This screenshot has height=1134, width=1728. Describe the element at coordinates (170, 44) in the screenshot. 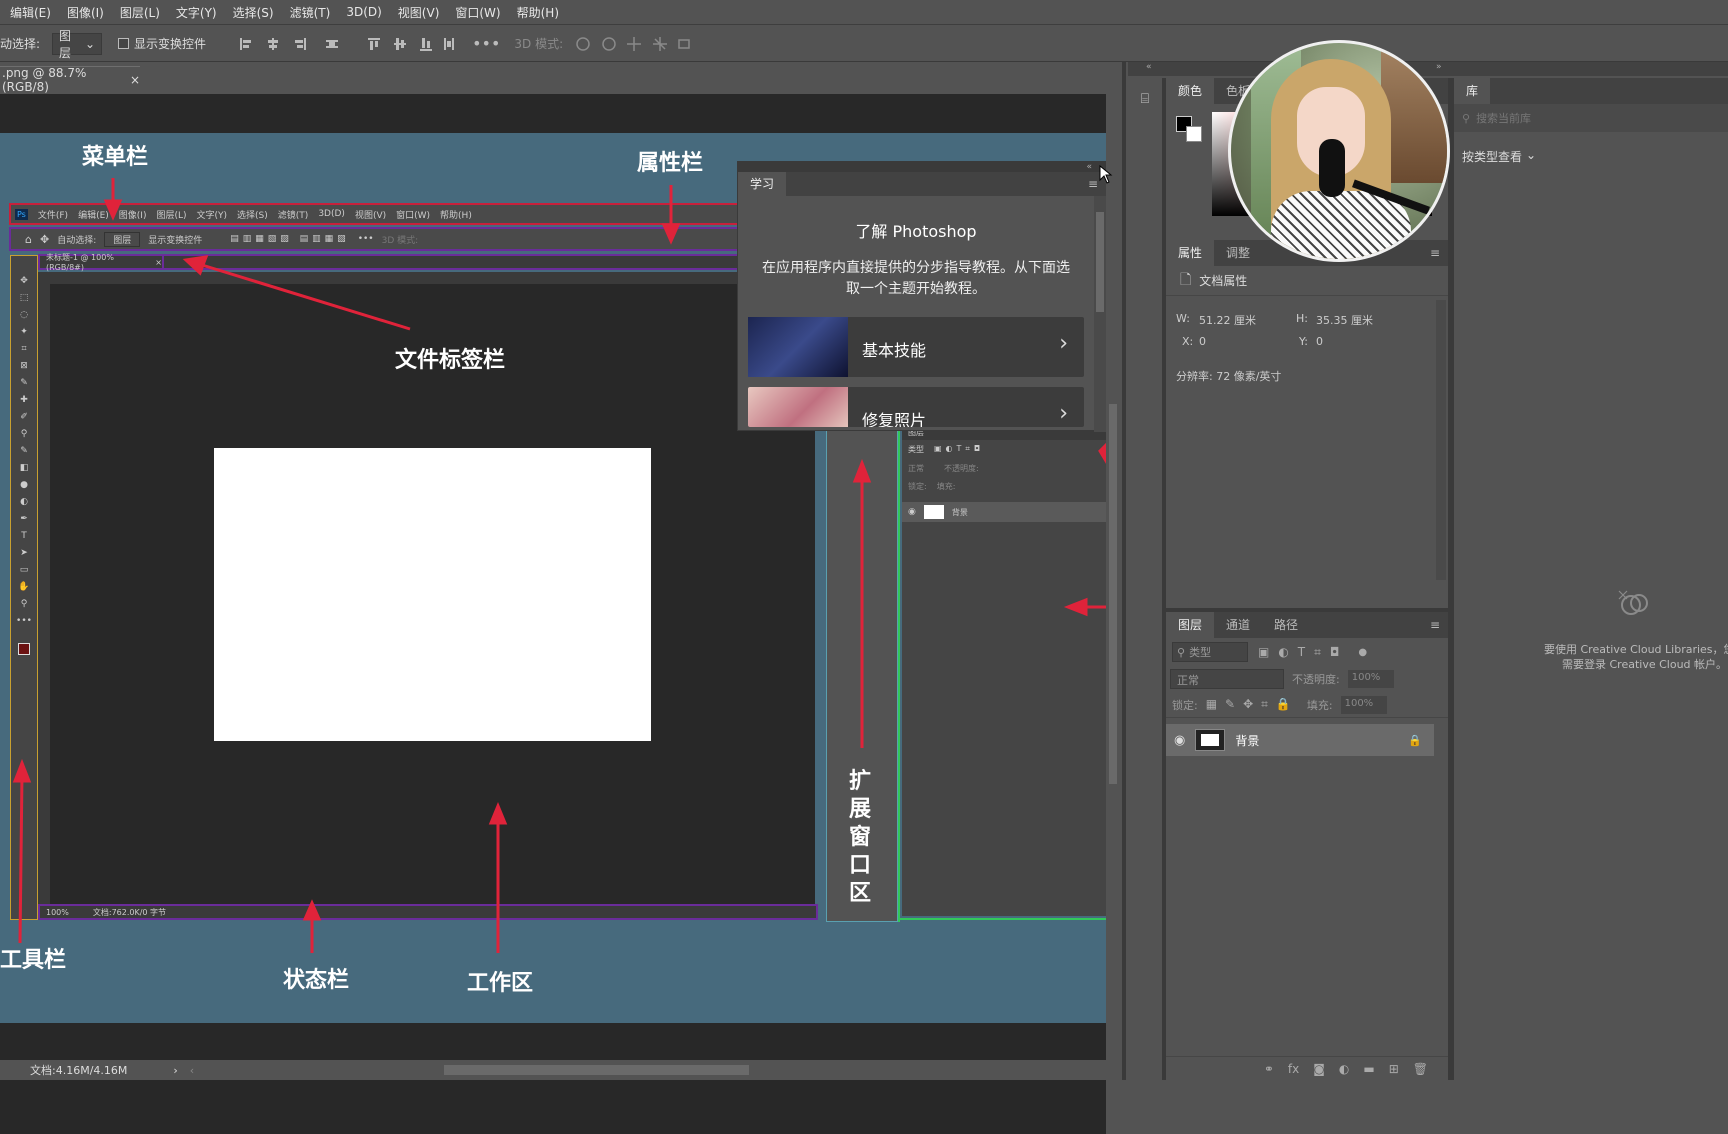

I see `show-transform-label: 显示变换控件` at that location.